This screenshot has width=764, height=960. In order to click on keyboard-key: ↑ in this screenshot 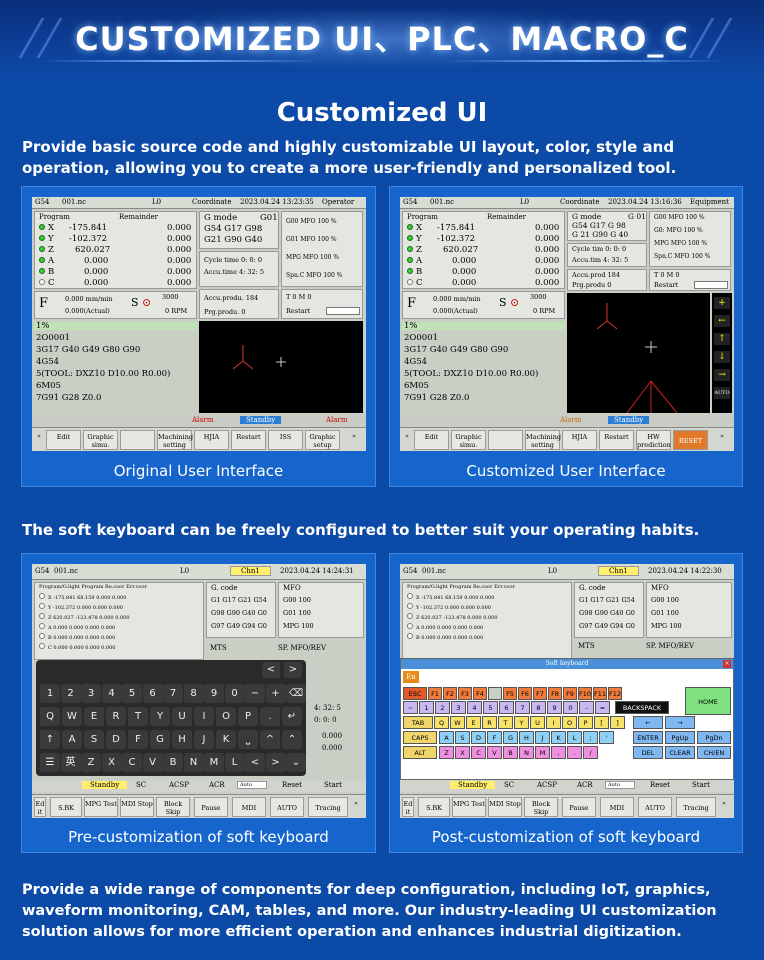, I will do `click(50, 739)`.